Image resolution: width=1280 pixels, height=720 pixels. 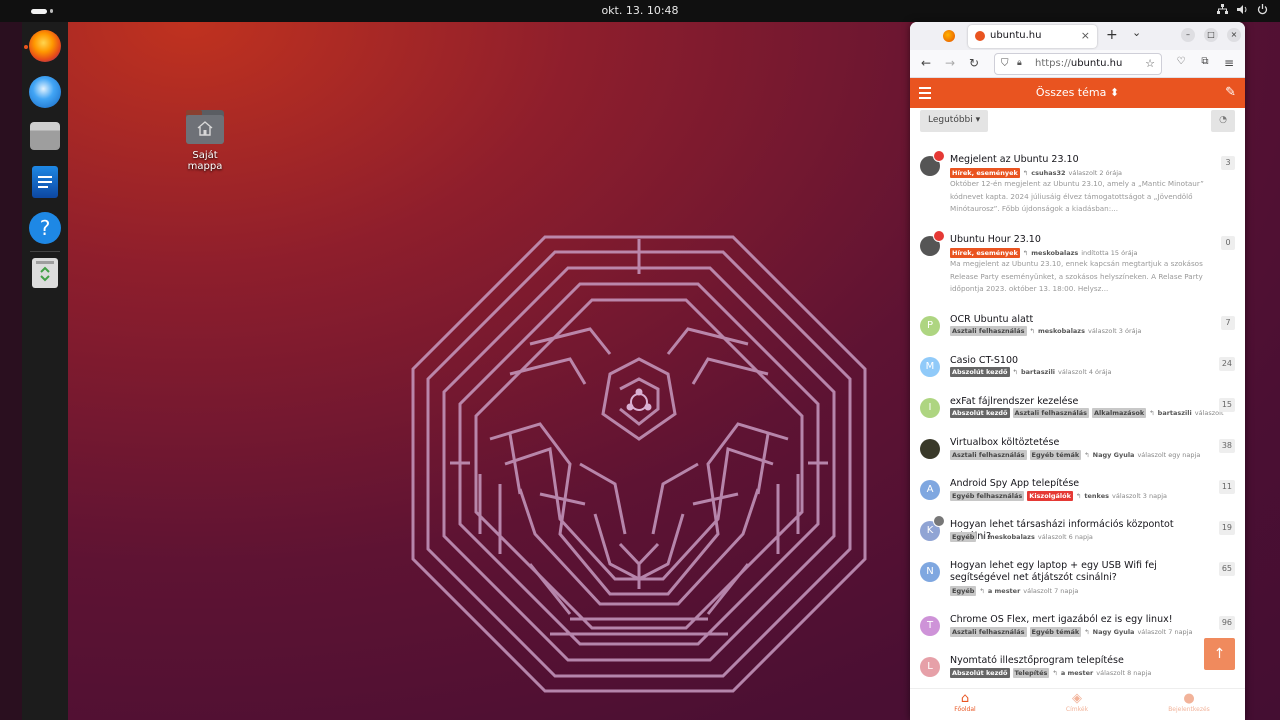 What do you see at coordinates (949, 36) in the screenshot?
I see `firefox-view-icon` at bounding box center [949, 36].